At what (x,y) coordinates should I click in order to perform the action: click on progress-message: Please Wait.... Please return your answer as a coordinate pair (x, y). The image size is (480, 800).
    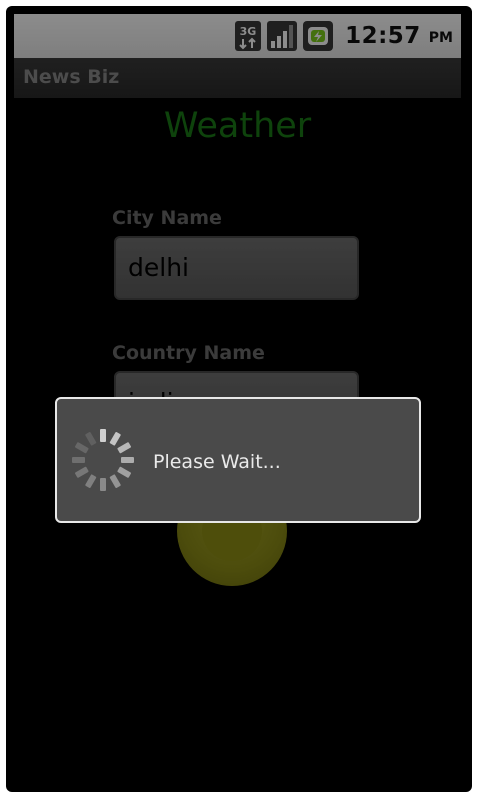
    Looking at the image, I should click on (217, 462).